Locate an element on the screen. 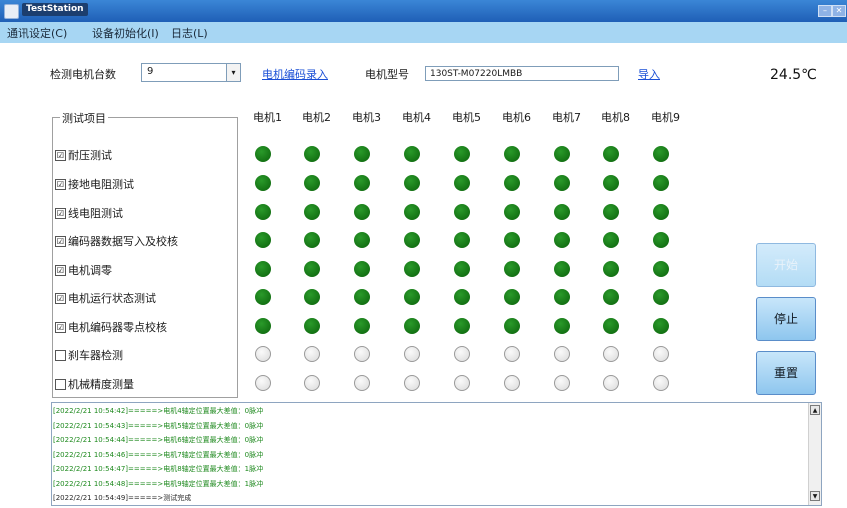 Image resolution: width=847 pixels, height=508 pixels. test-item-label: 编码器数据写入及校核 is located at coordinates (123, 241).